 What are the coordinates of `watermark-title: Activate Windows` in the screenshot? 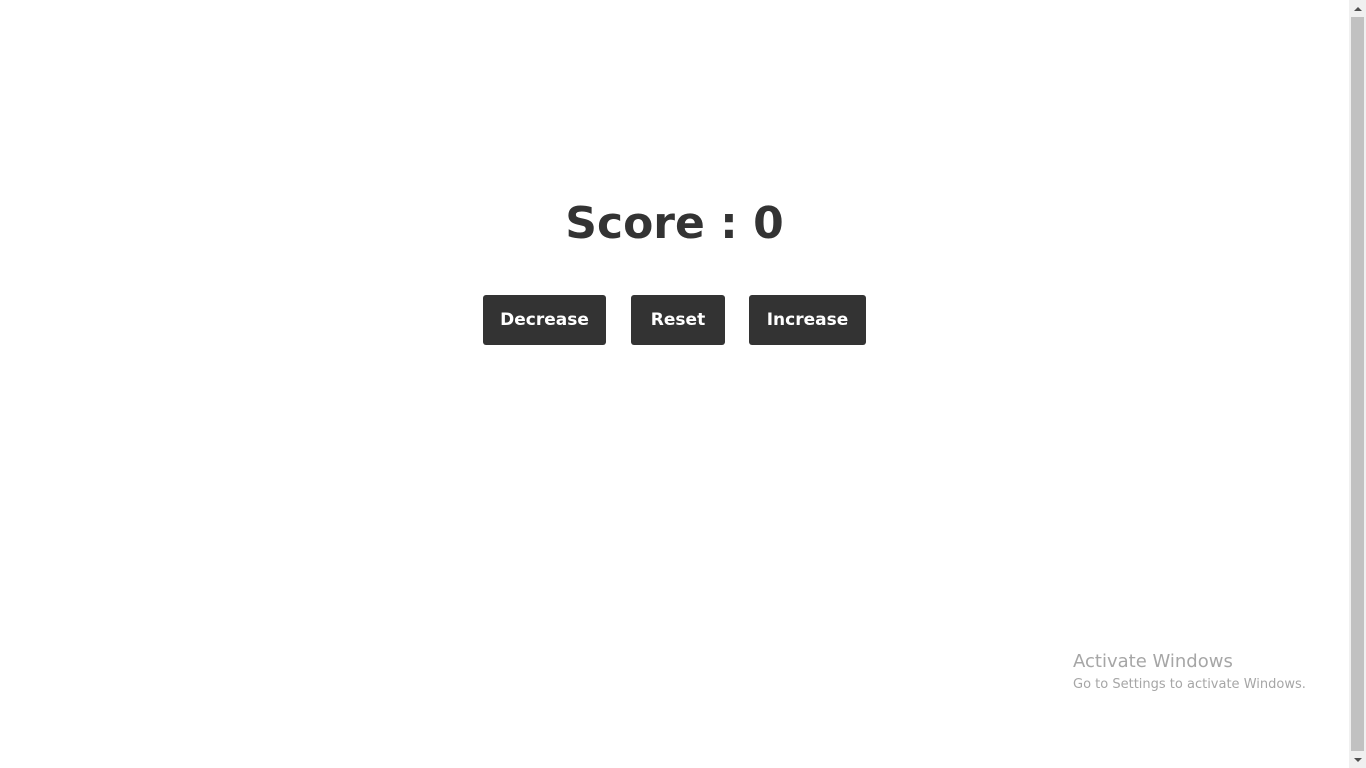 It's located at (1153, 661).